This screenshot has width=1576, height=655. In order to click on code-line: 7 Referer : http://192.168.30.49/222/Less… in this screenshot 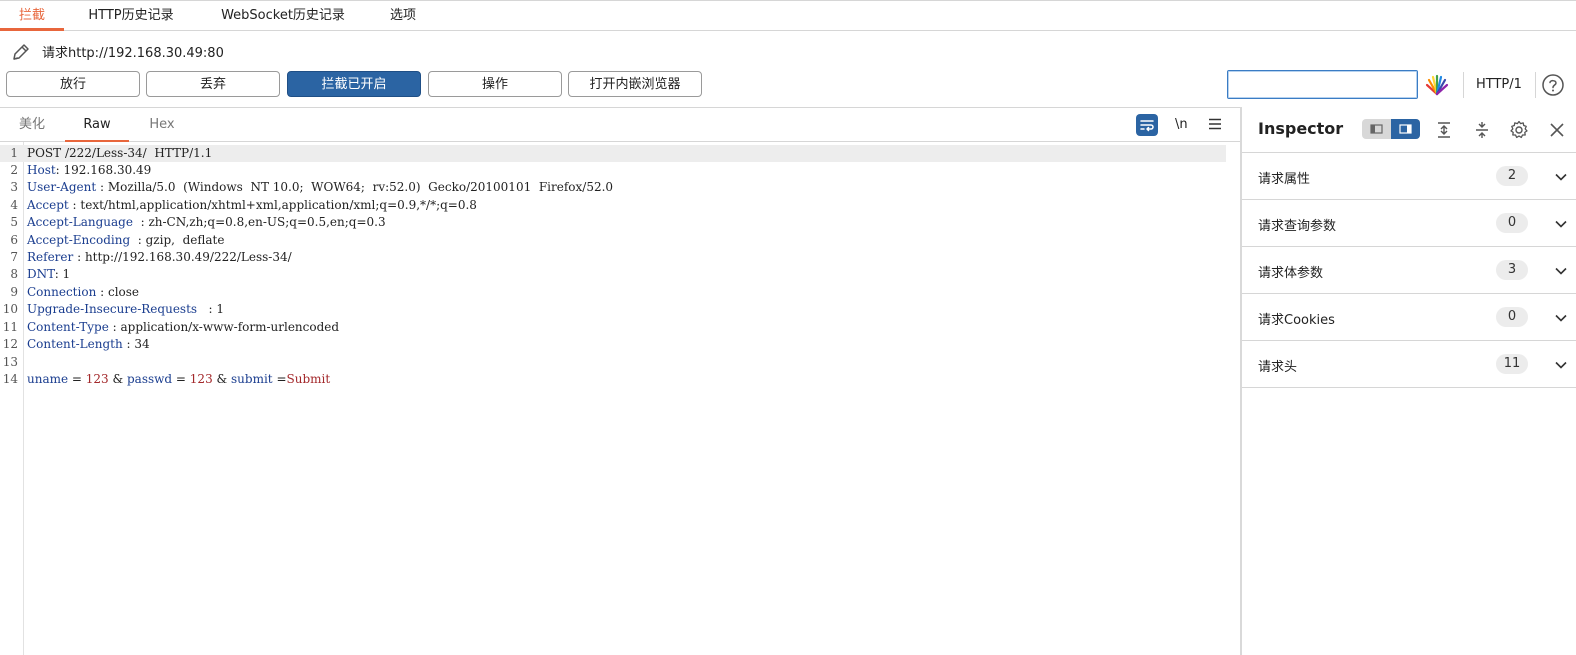, I will do `click(613, 257)`.